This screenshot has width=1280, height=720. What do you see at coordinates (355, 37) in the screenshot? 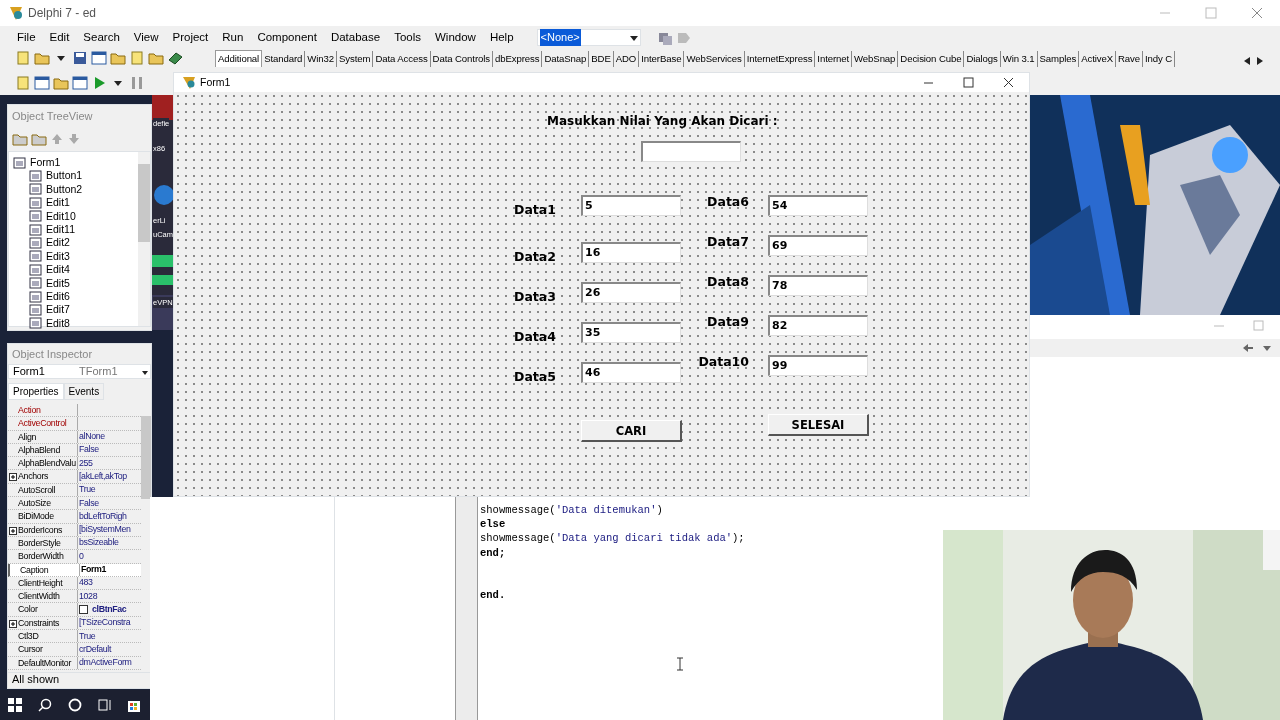
I see `menu-item: Database` at bounding box center [355, 37].